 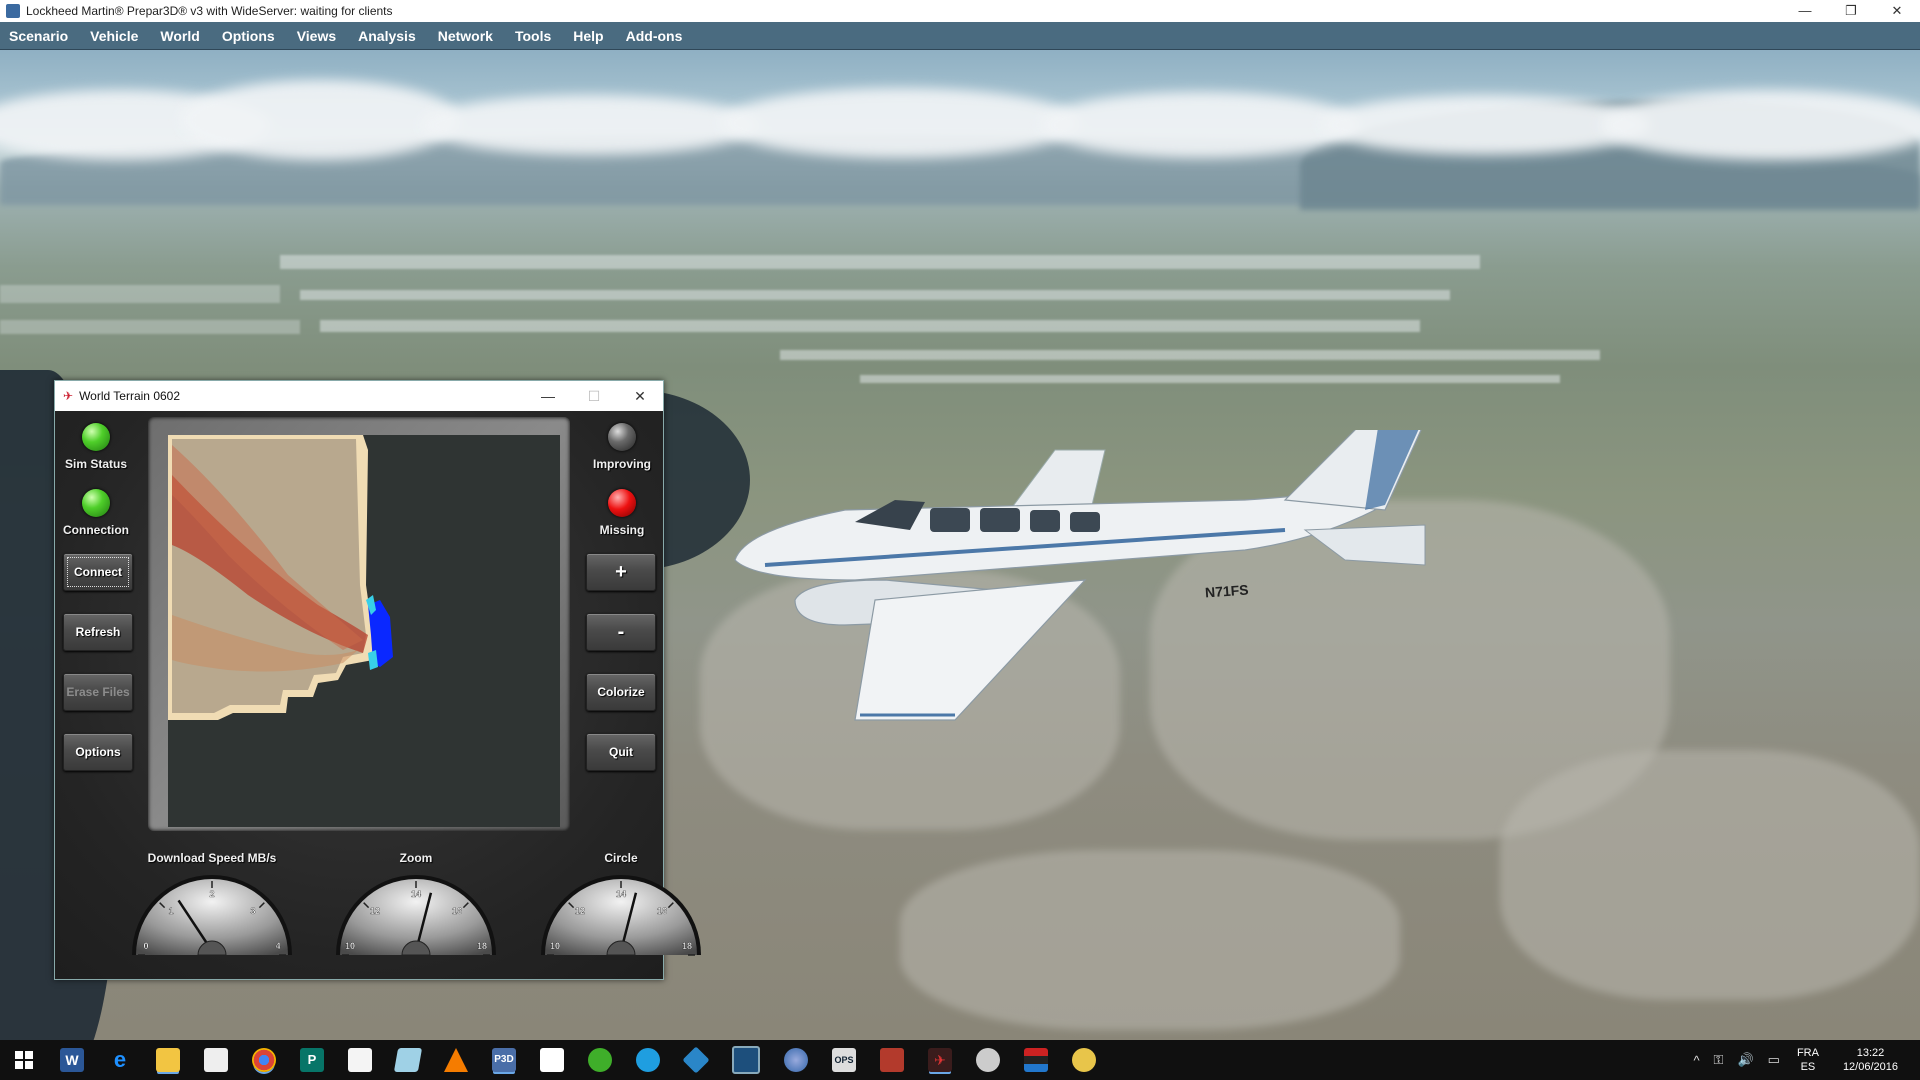 What do you see at coordinates (504, 1060) in the screenshot?
I see `p3d-icon: P3D` at bounding box center [504, 1060].